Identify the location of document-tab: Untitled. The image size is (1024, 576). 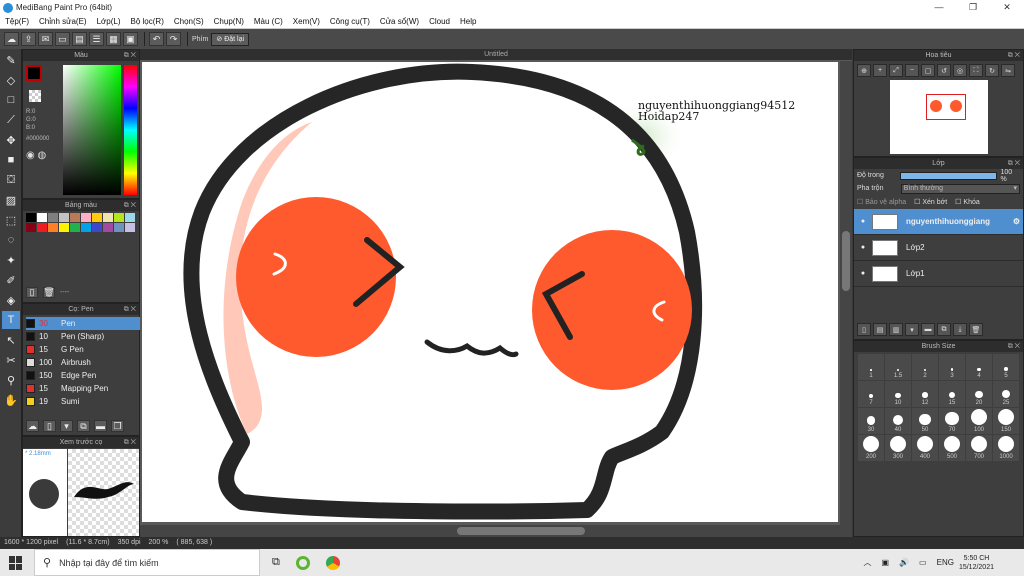
(496, 54).